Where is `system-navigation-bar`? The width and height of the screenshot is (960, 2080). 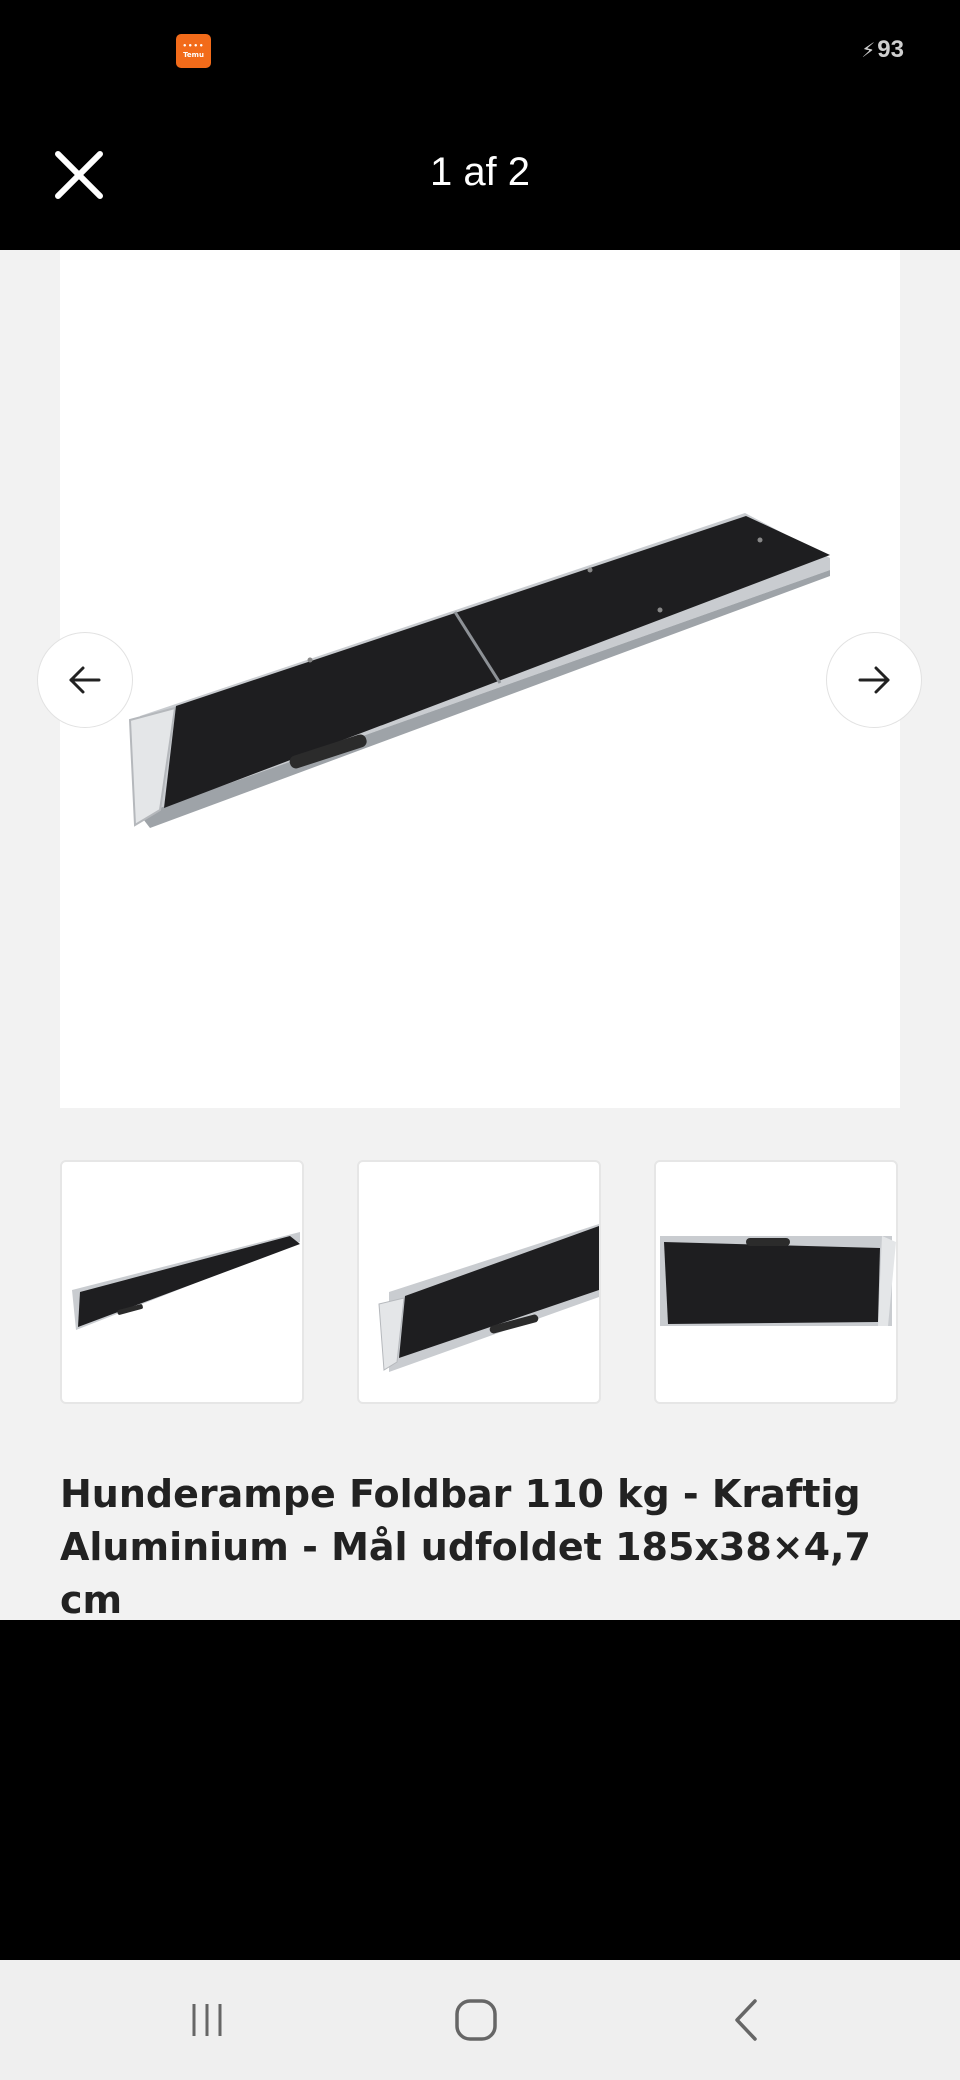 system-navigation-bar is located at coordinates (480, 2020).